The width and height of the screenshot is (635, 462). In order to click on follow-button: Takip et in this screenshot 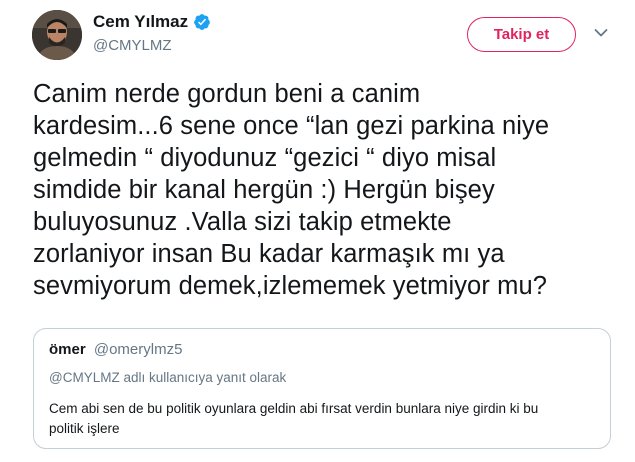, I will do `click(521, 34)`.